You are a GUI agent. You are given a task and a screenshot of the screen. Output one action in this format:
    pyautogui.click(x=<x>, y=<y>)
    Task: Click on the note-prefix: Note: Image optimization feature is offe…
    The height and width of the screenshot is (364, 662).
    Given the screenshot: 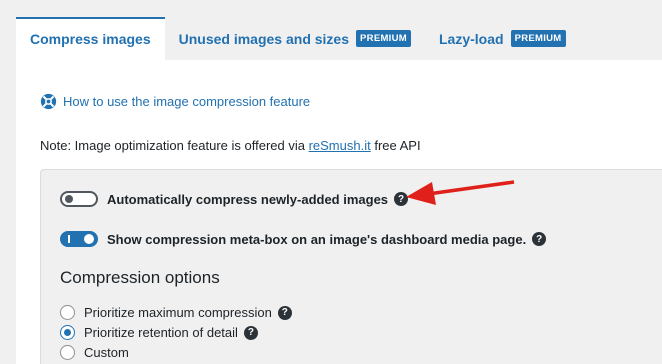 What is the action you would take?
    pyautogui.click(x=174, y=145)
    